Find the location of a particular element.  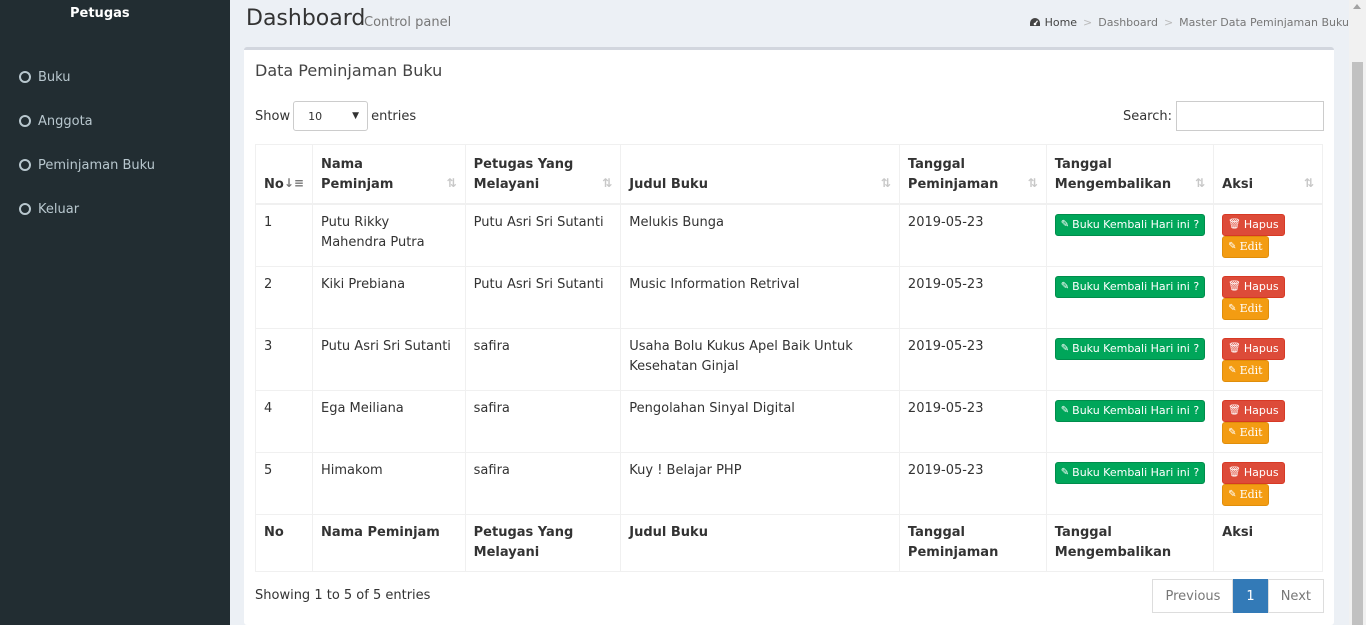

cell-petugas: Putu Asri Sri Sutanti is located at coordinates (543, 235).